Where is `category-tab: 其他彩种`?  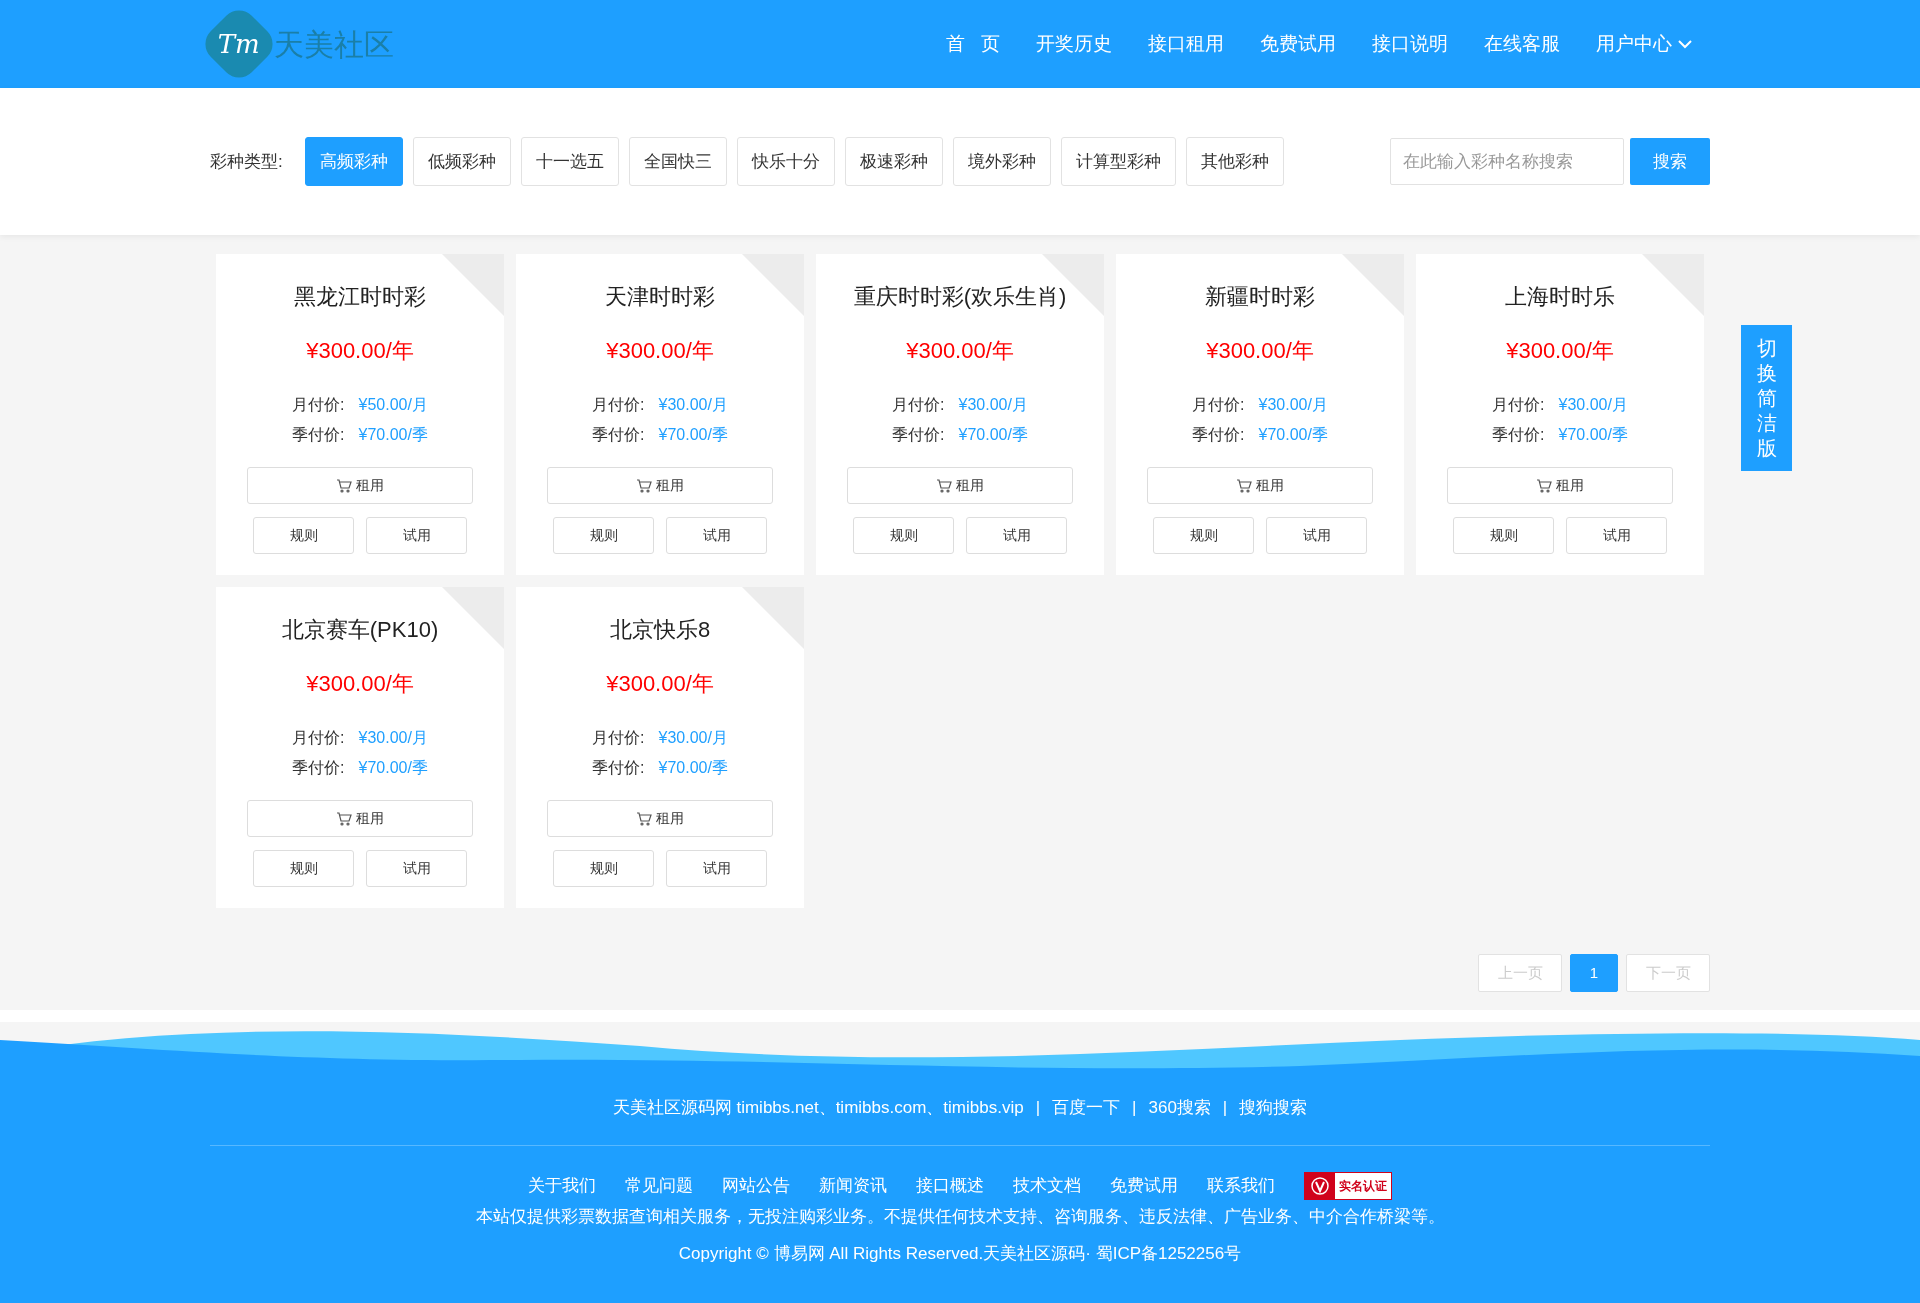 category-tab: 其他彩种 is located at coordinates (1234, 161).